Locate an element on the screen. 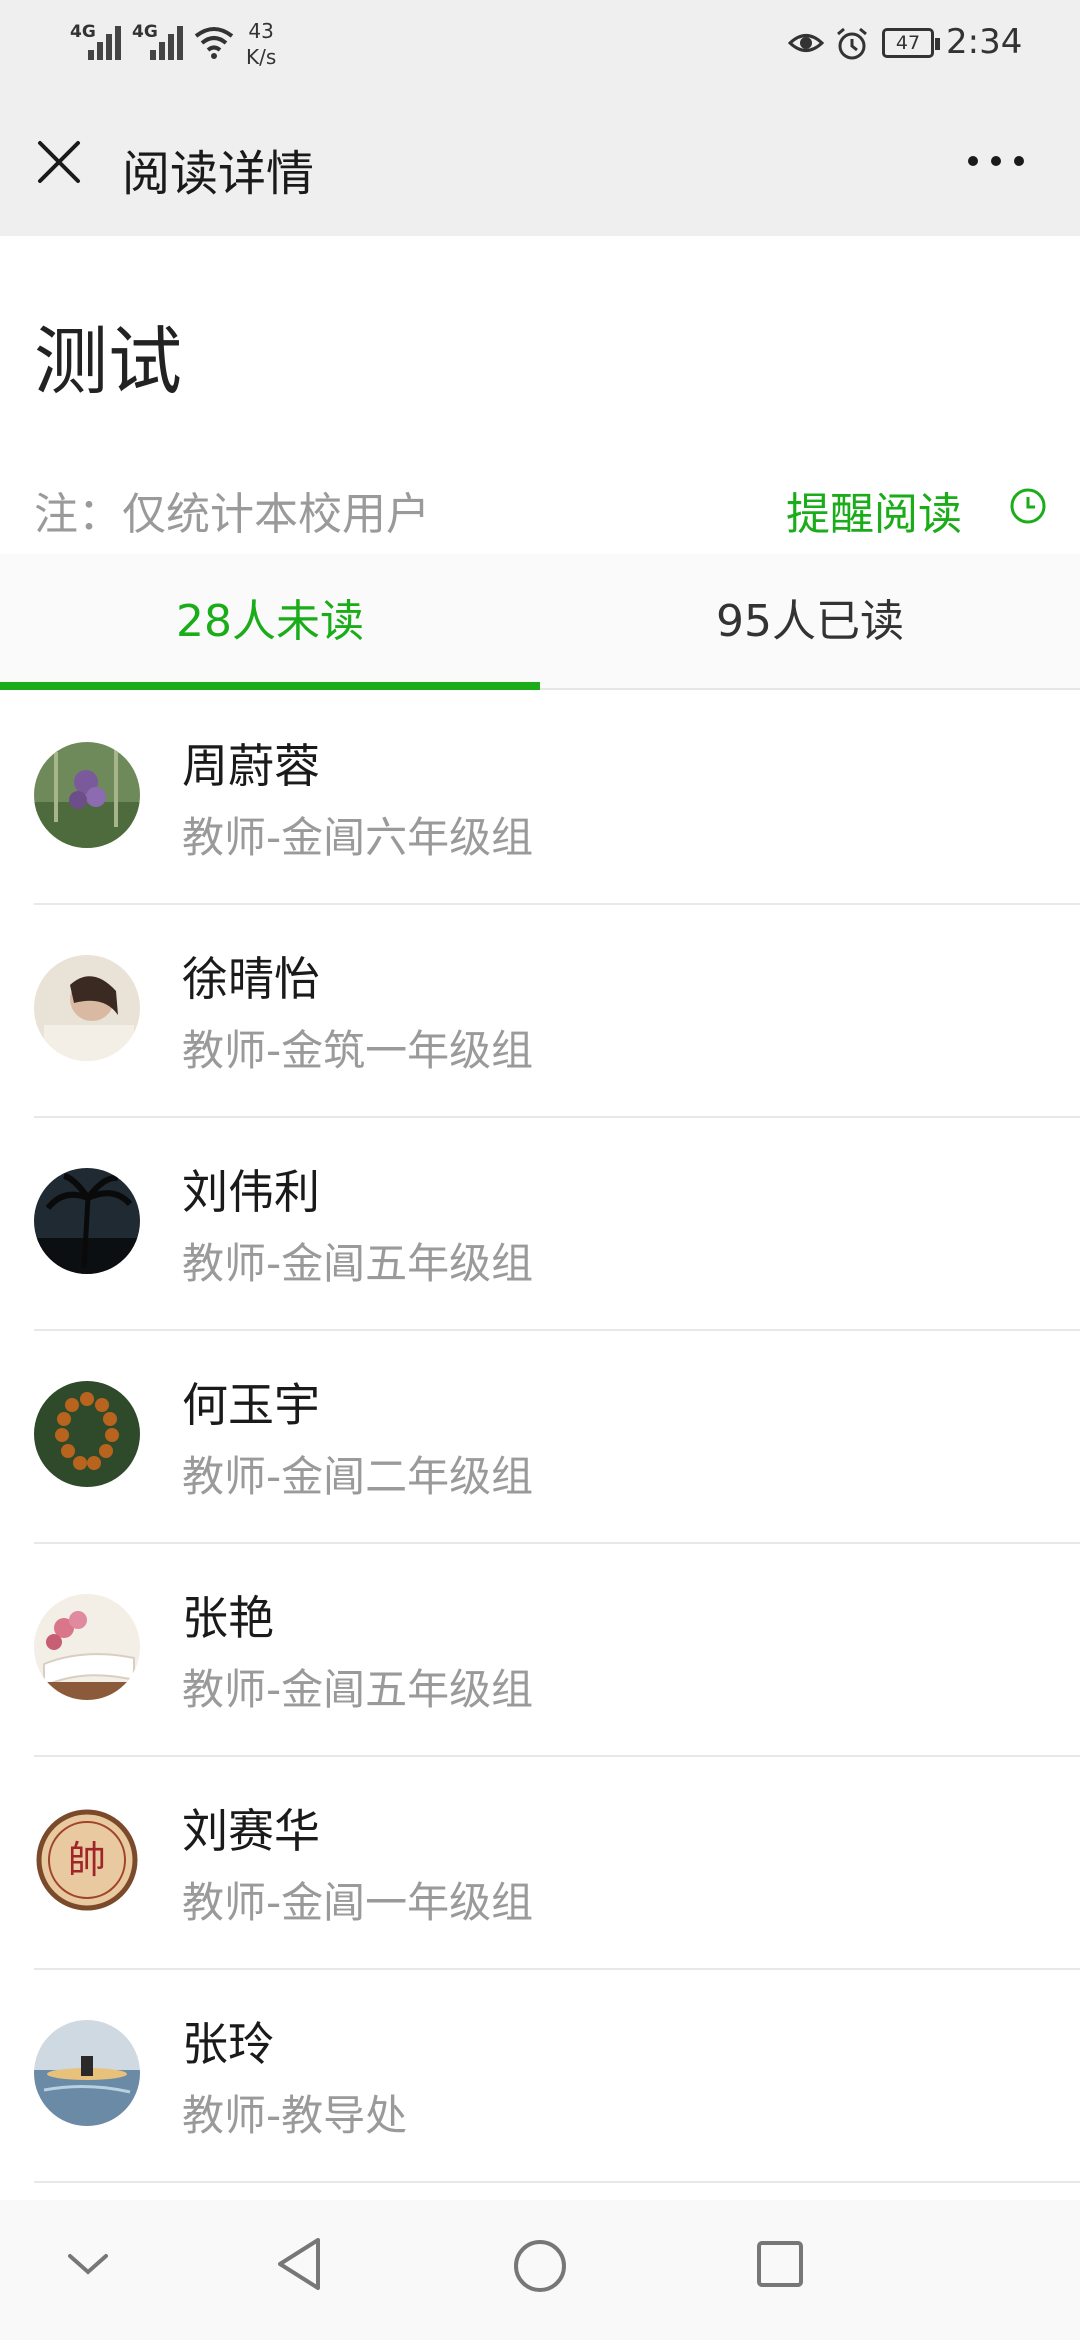 The image size is (1080, 2340). collapse-icon is located at coordinates (88, 2264).